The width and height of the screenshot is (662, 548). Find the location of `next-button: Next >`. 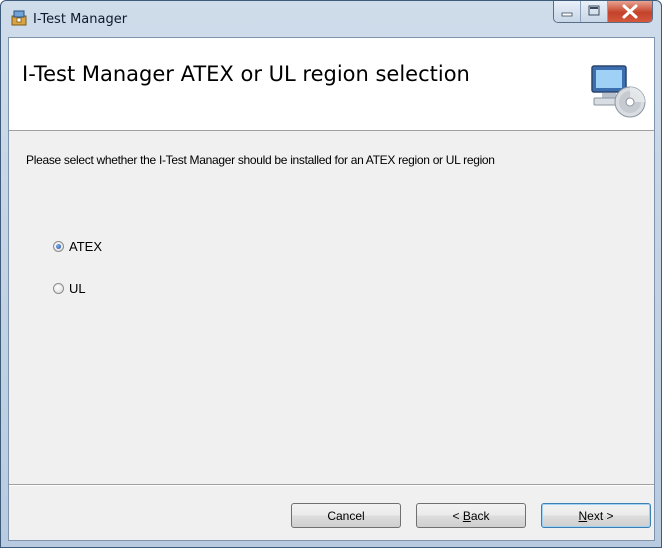

next-button: Next > is located at coordinates (596, 515).